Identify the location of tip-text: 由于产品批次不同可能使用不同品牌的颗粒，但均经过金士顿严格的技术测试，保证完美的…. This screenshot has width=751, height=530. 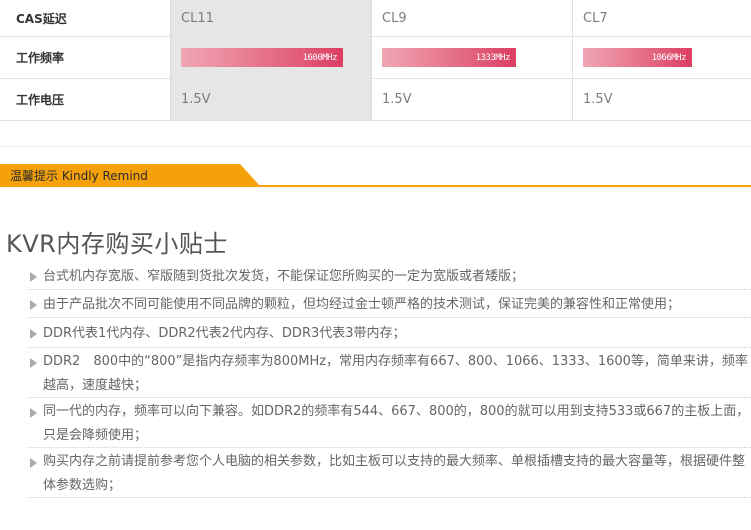
(362, 304).